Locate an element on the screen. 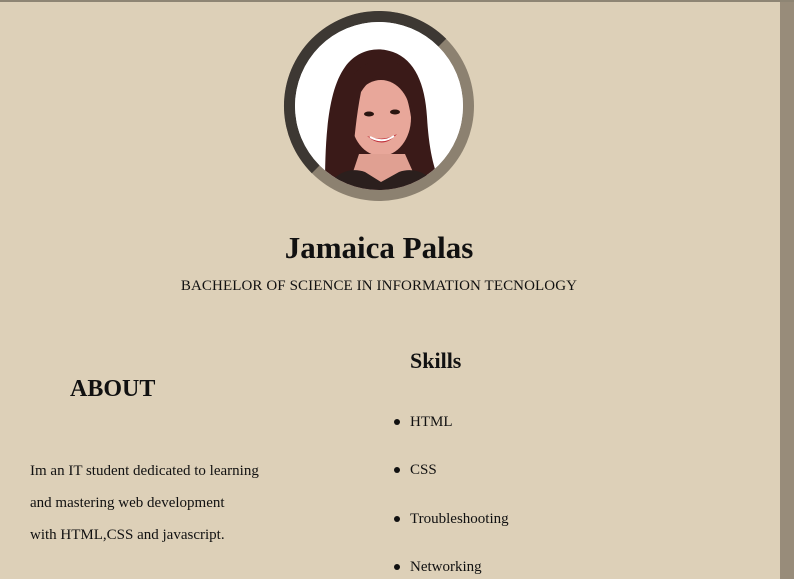 The width and height of the screenshot is (794, 579). skills-list: HTML CSS Troubleshooting Networking is located at coordinates (451, 493).